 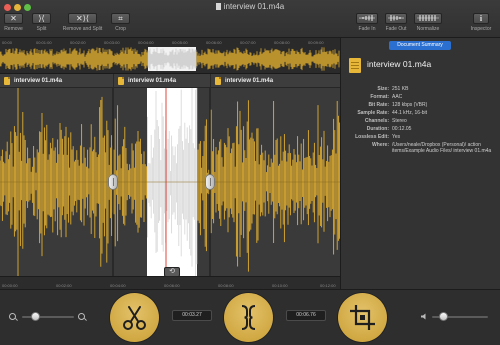 What do you see at coordinates (410, 105) in the screenshot?
I see `info-value: 128 kbps (VBR)` at bounding box center [410, 105].